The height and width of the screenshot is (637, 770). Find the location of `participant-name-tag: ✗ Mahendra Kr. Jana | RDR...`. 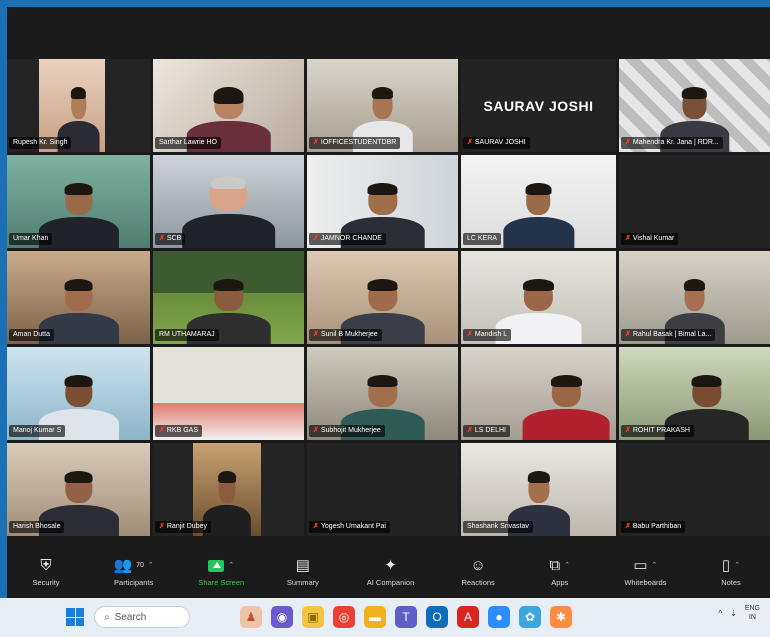

participant-name-tag: ✗ Mahendra Kr. Jana | RDR... is located at coordinates (672, 143).